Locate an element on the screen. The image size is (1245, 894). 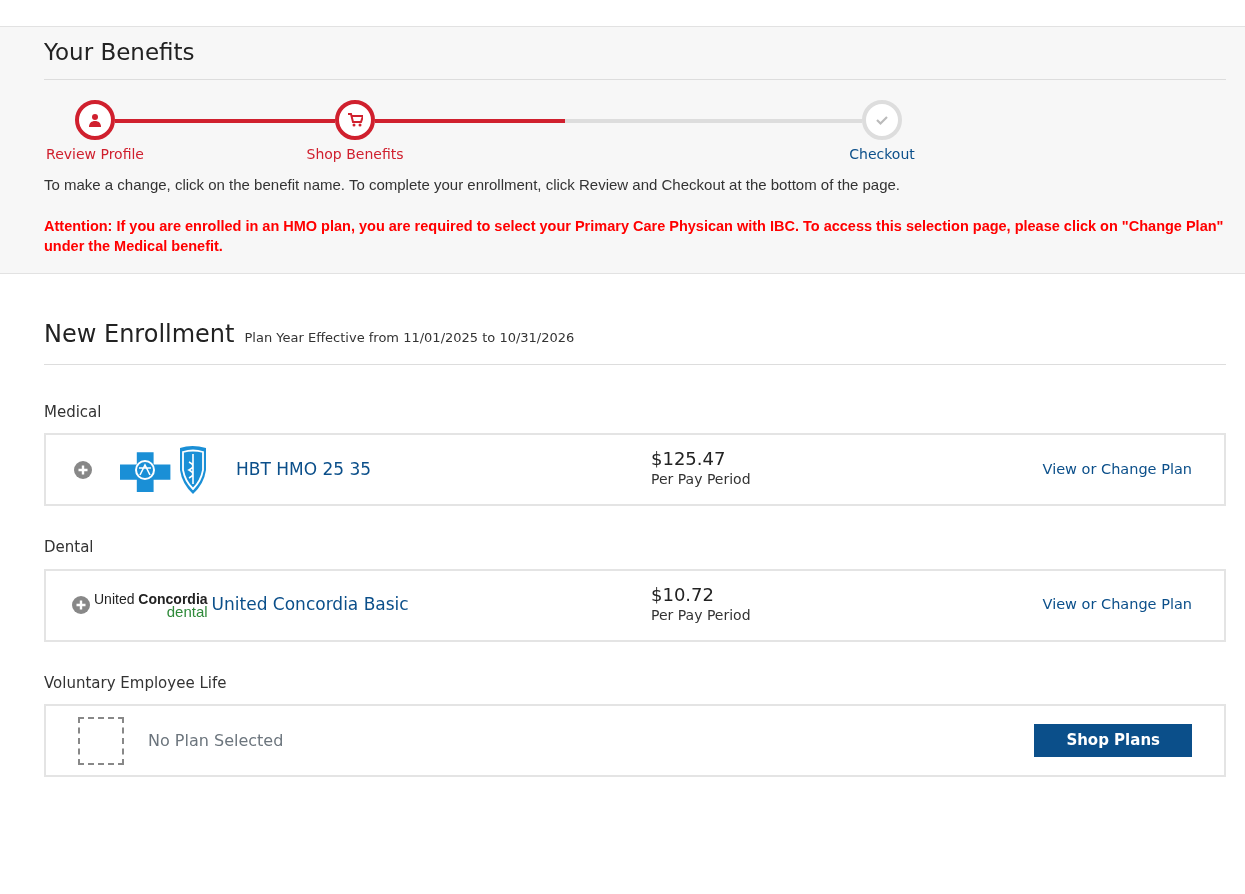
plan-price: $10.72 is located at coordinates (683, 594).